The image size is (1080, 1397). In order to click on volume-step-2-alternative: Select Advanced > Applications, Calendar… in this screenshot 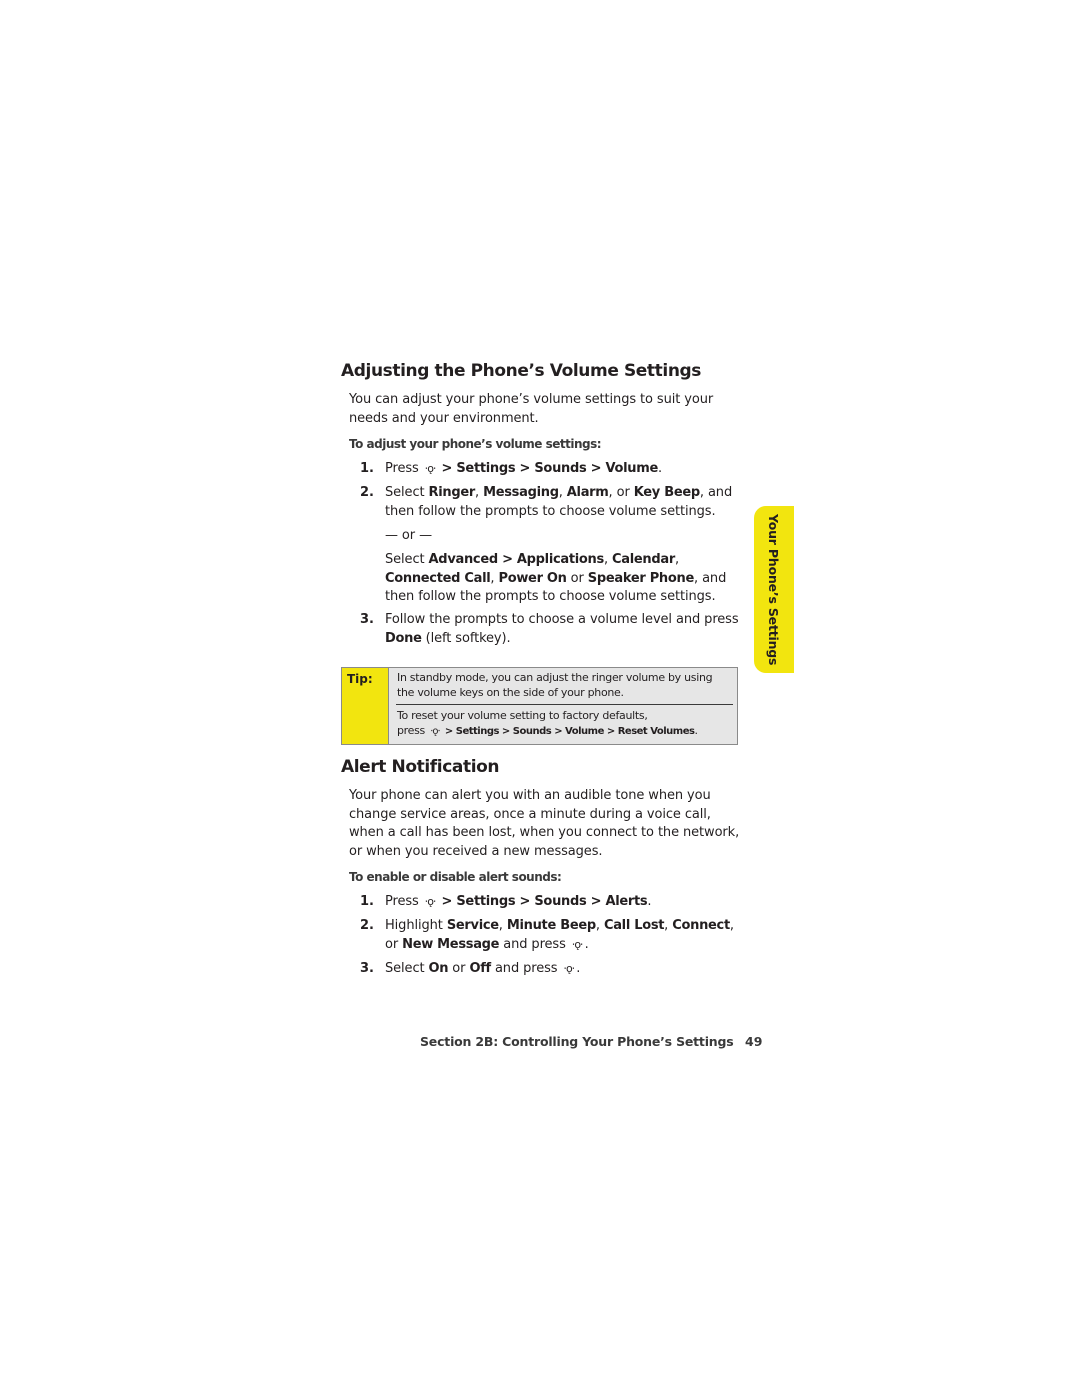, I will do `click(567, 579)`.